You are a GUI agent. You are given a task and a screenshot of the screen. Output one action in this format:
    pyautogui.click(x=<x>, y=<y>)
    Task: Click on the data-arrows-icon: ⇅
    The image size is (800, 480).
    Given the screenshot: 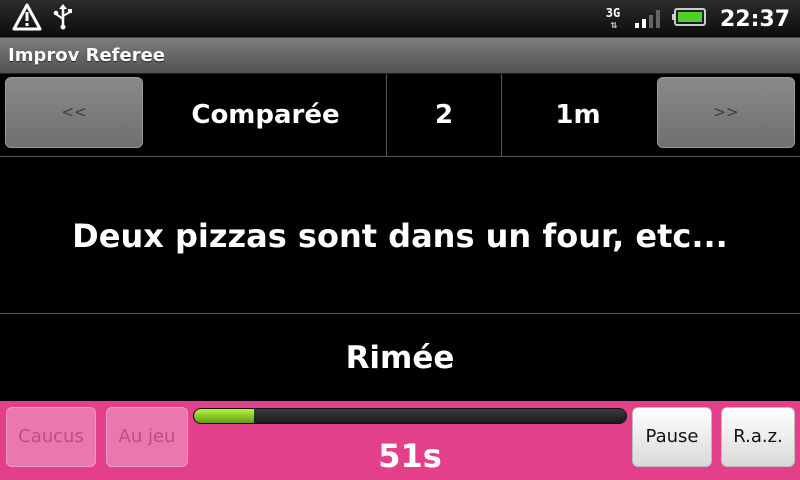 What is the action you would take?
    pyautogui.click(x=614, y=24)
    